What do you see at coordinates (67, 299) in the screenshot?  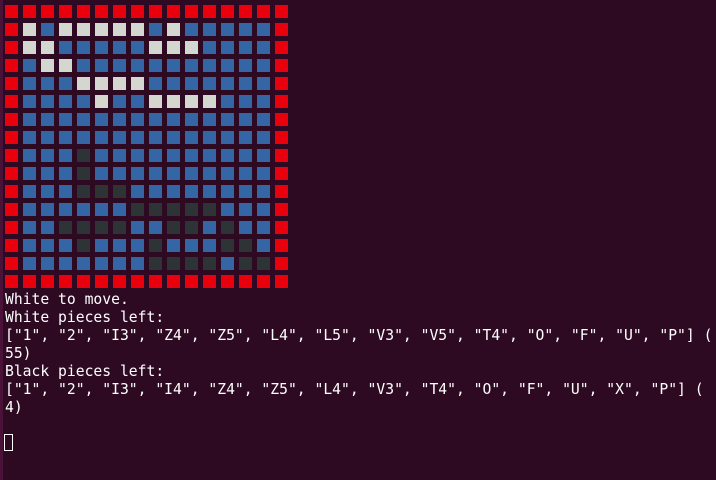 I see `turn-status-line: White to move.` at bounding box center [67, 299].